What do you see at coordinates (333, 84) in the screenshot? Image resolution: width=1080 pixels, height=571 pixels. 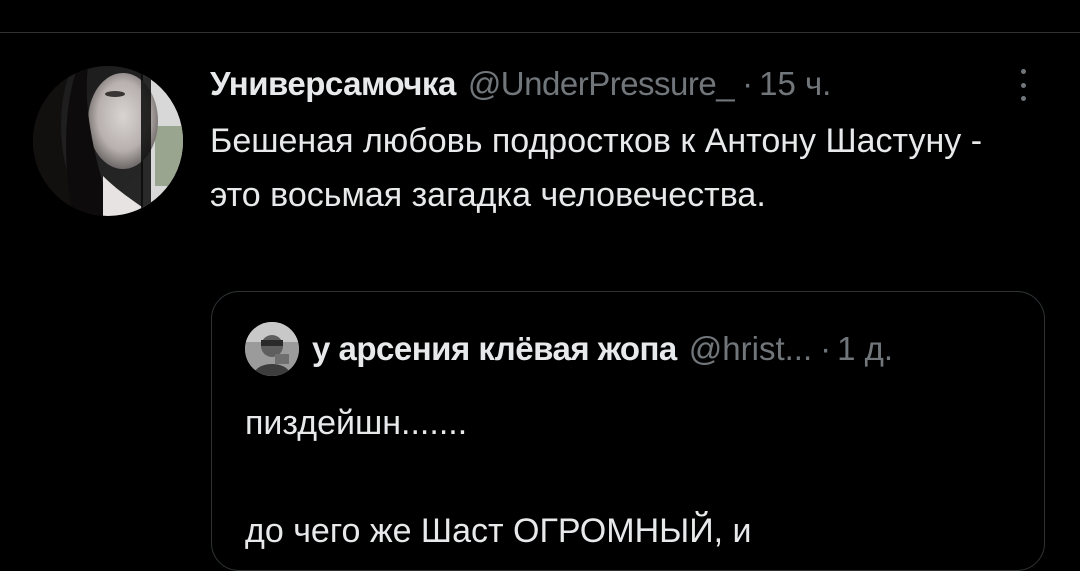 I see `display-name: Универсамочка` at bounding box center [333, 84].